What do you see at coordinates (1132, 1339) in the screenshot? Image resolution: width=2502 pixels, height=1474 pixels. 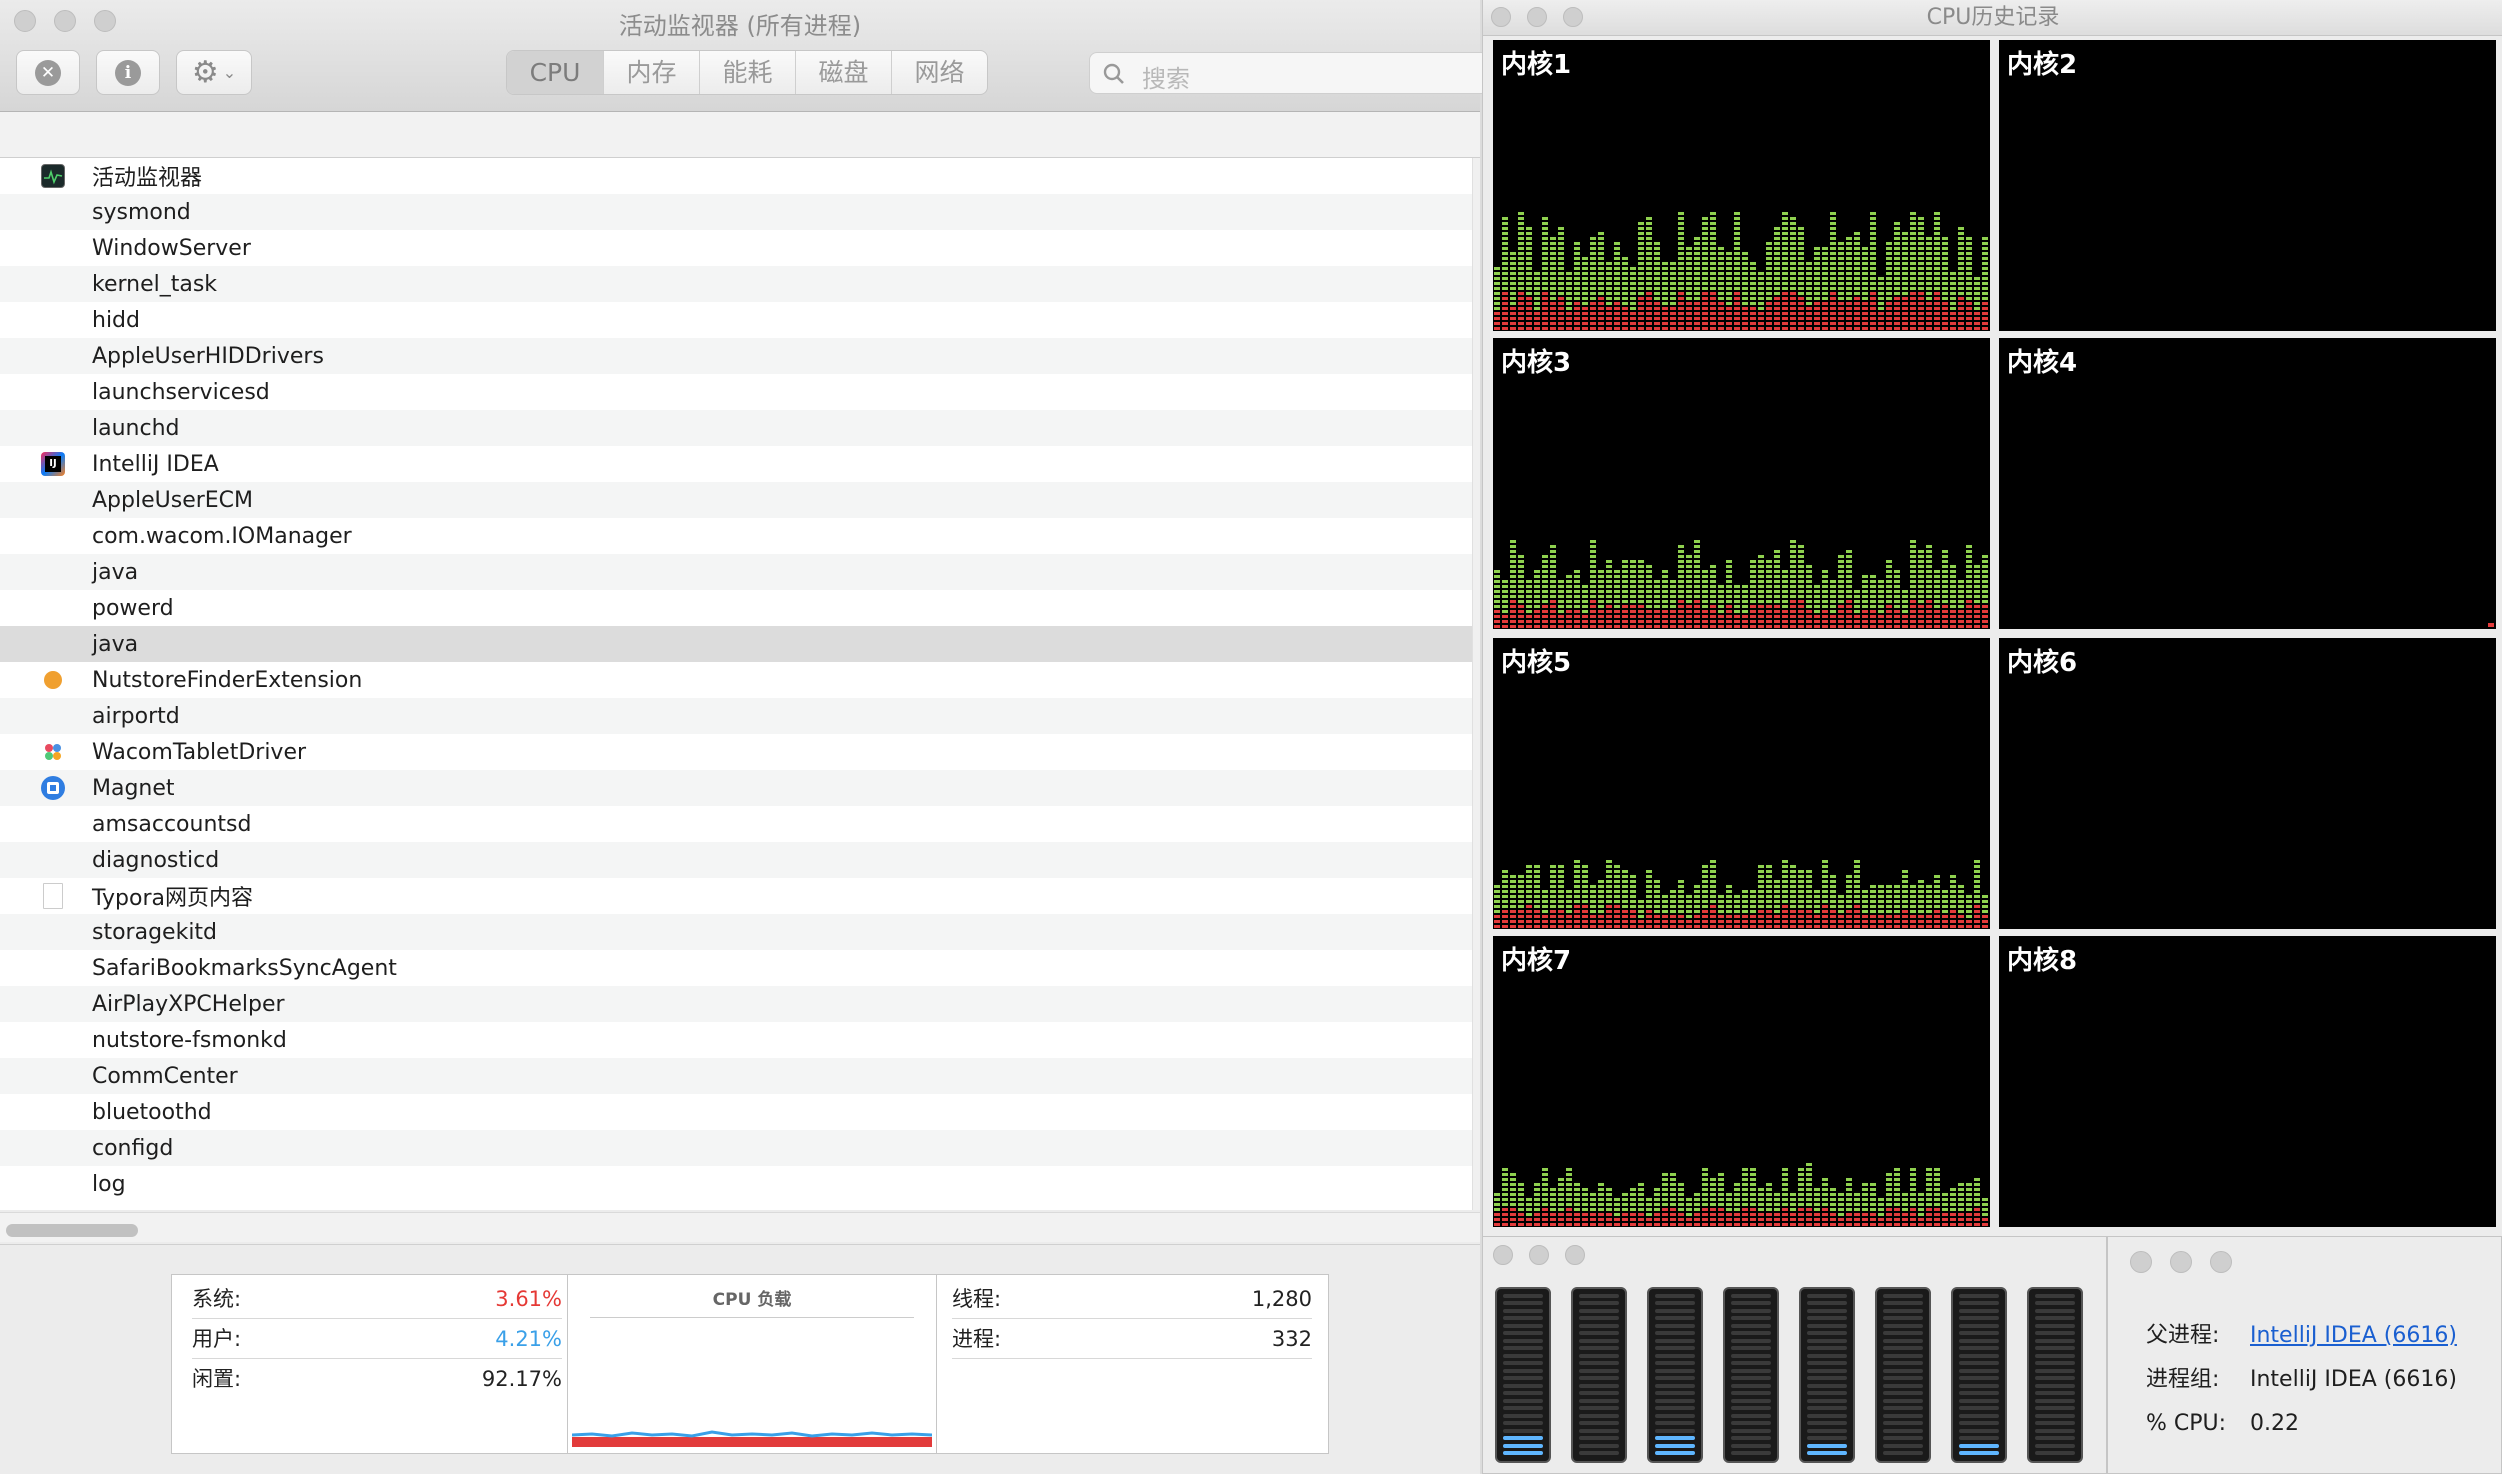 I see `processes-stat: 进程: 332` at bounding box center [1132, 1339].